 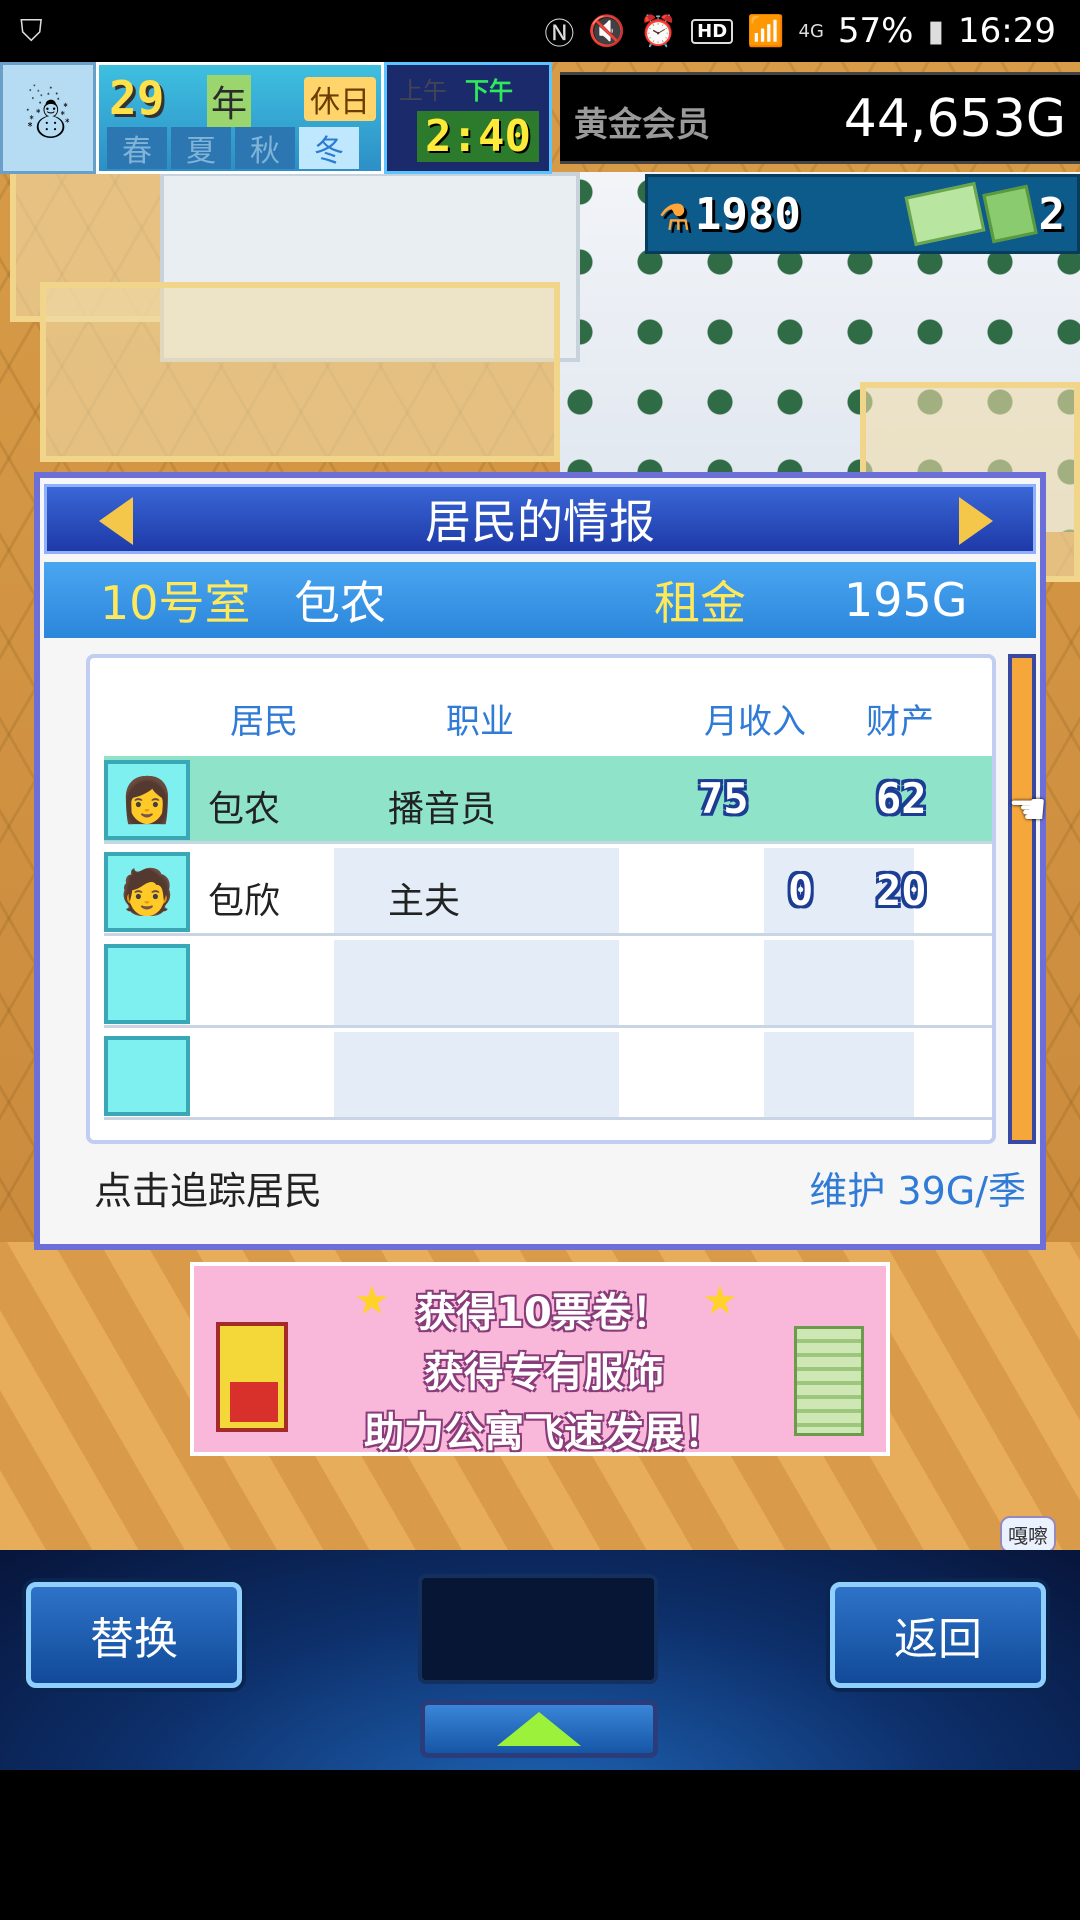 I want to click on room-number: 10号室, so click(x=175, y=603).